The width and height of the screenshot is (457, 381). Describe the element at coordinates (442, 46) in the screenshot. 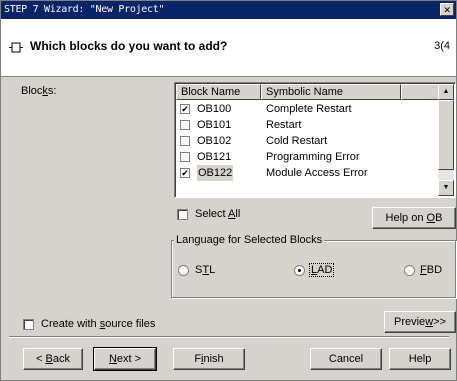

I see `page-indicator: 3(4` at that location.